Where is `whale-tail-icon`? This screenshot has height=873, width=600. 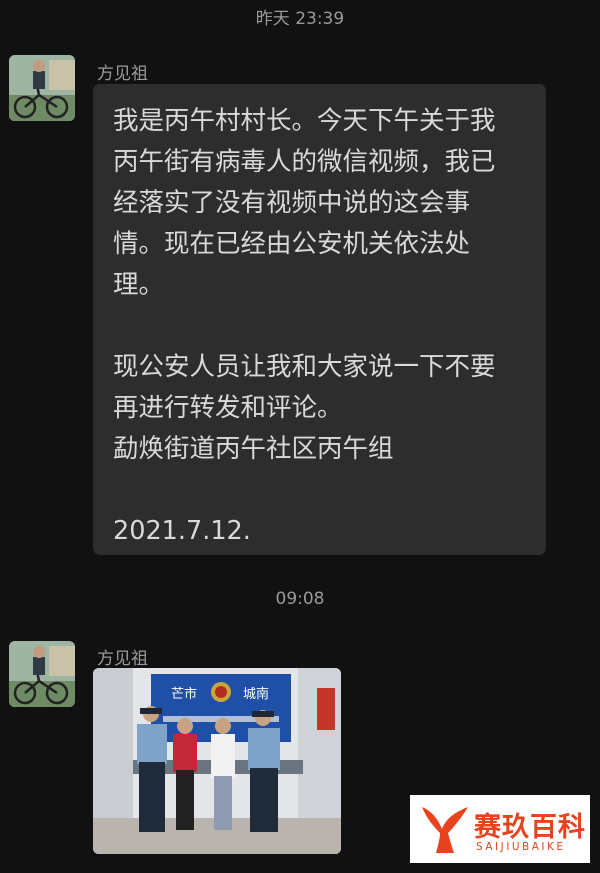
whale-tail-icon is located at coordinates (445, 830).